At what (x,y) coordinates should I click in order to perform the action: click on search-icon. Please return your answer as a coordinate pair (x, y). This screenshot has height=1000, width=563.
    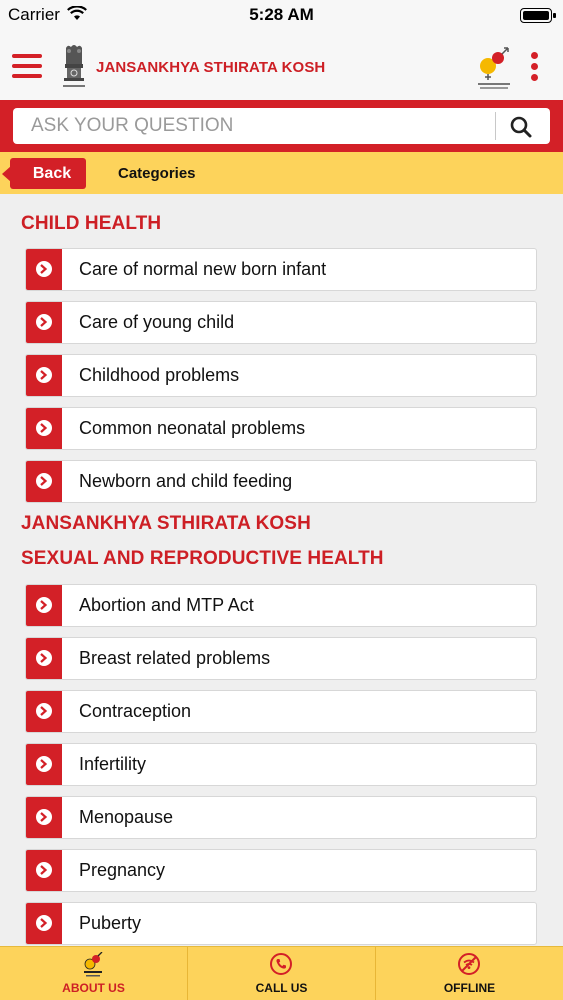
    Looking at the image, I should click on (521, 127).